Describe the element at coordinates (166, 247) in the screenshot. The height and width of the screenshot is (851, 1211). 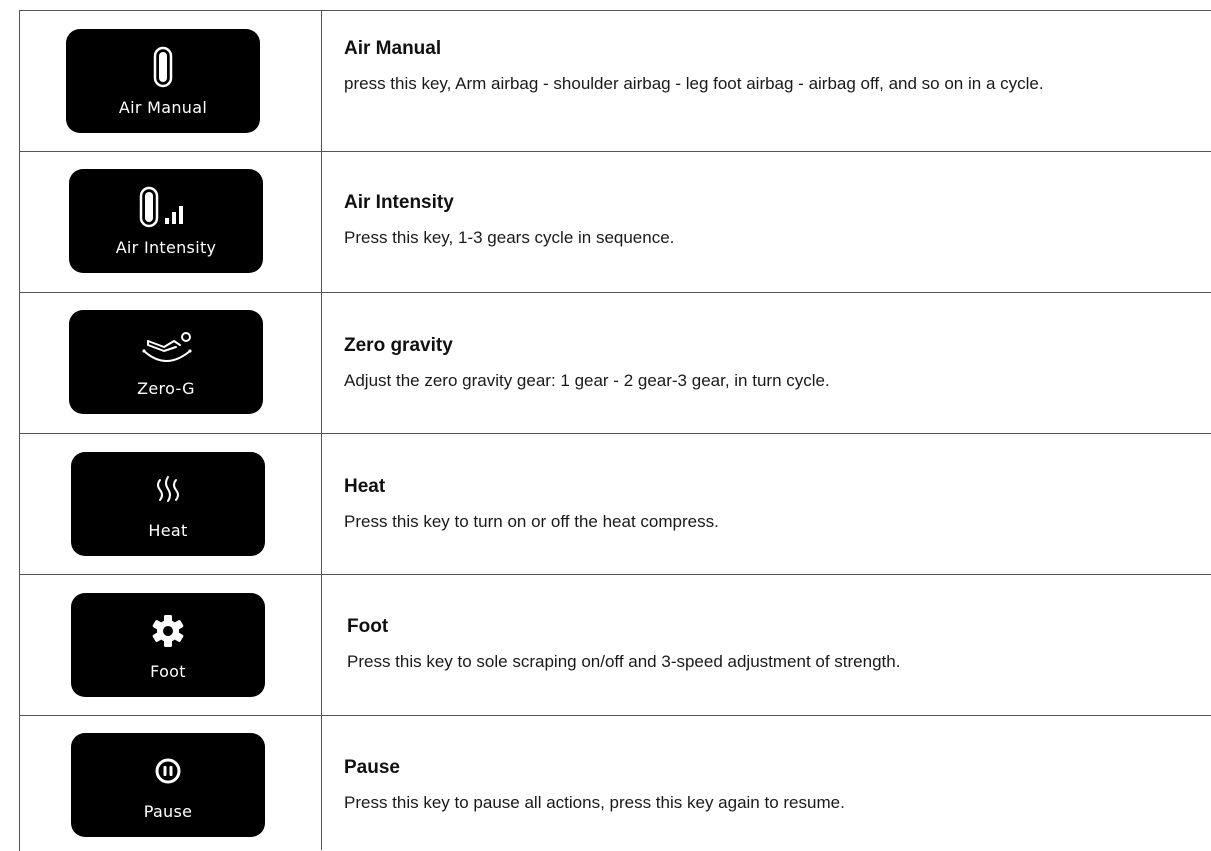
I see `key-label: Air Intensity` at that location.